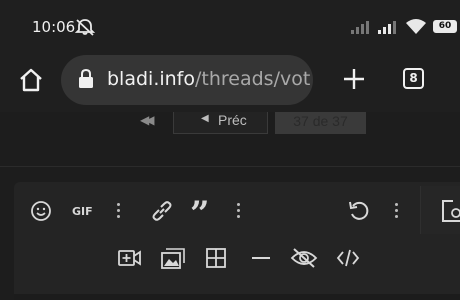 The width and height of the screenshot is (460, 300). Describe the element at coordinates (354, 79) in the screenshot. I see `new-tab-icon` at that location.